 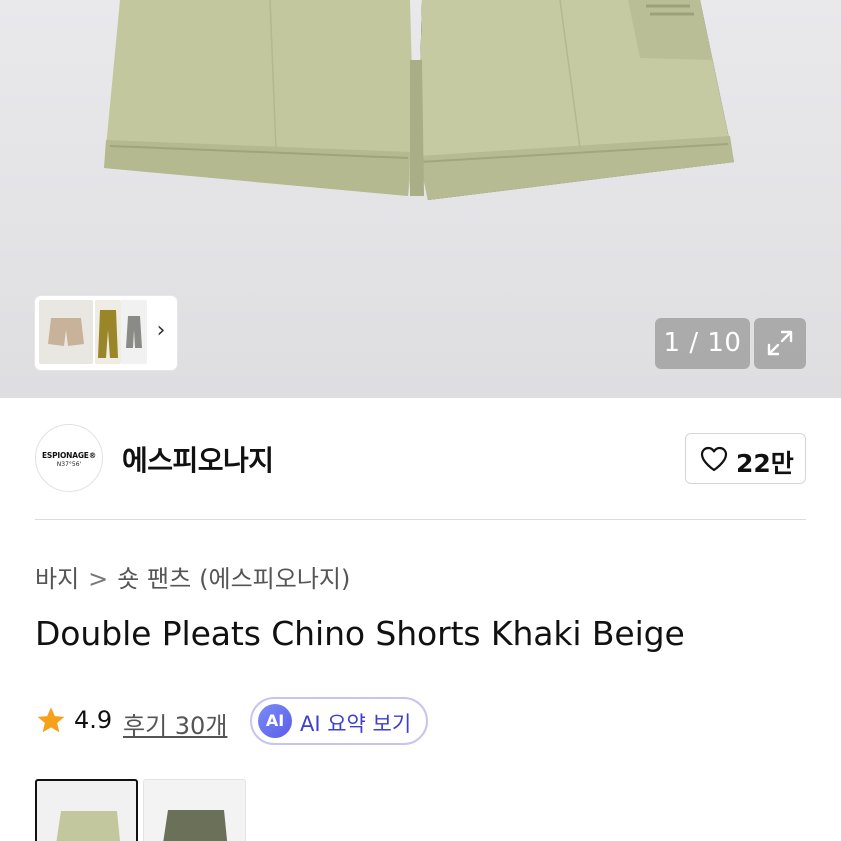 What do you see at coordinates (714, 459) in the screenshot?
I see `heart-icon` at bounding box center [714, 459].